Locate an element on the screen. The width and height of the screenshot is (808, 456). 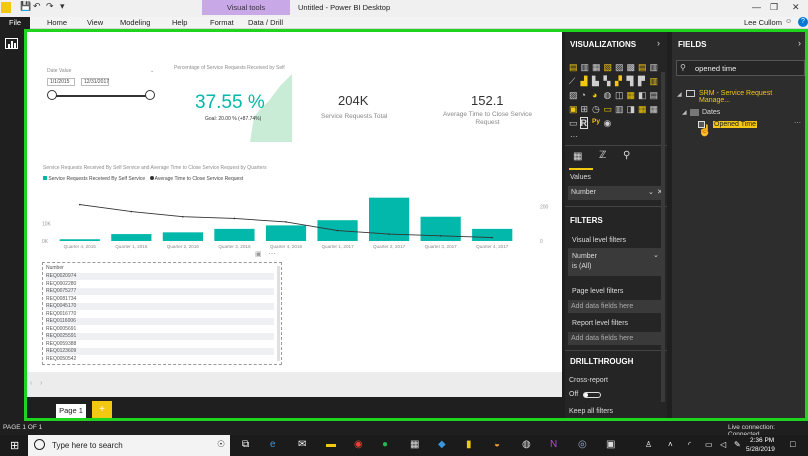
task-view-icon: ⧉ is located at coordinates (245, 444).